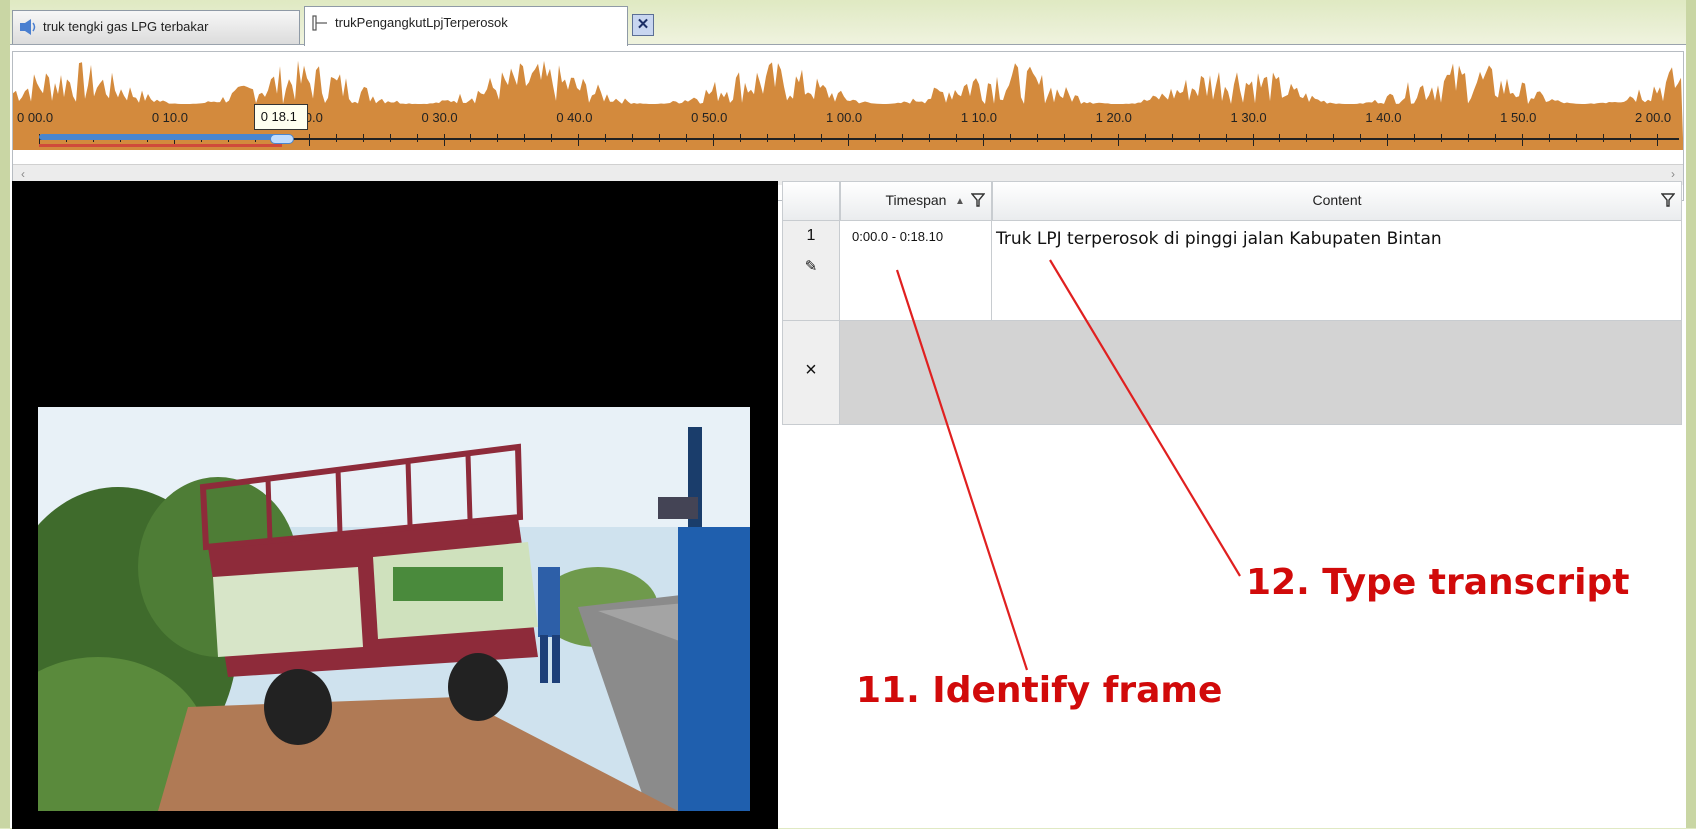  I want to click on timeline-tick-label: 1 10.0, so click(978, 117).